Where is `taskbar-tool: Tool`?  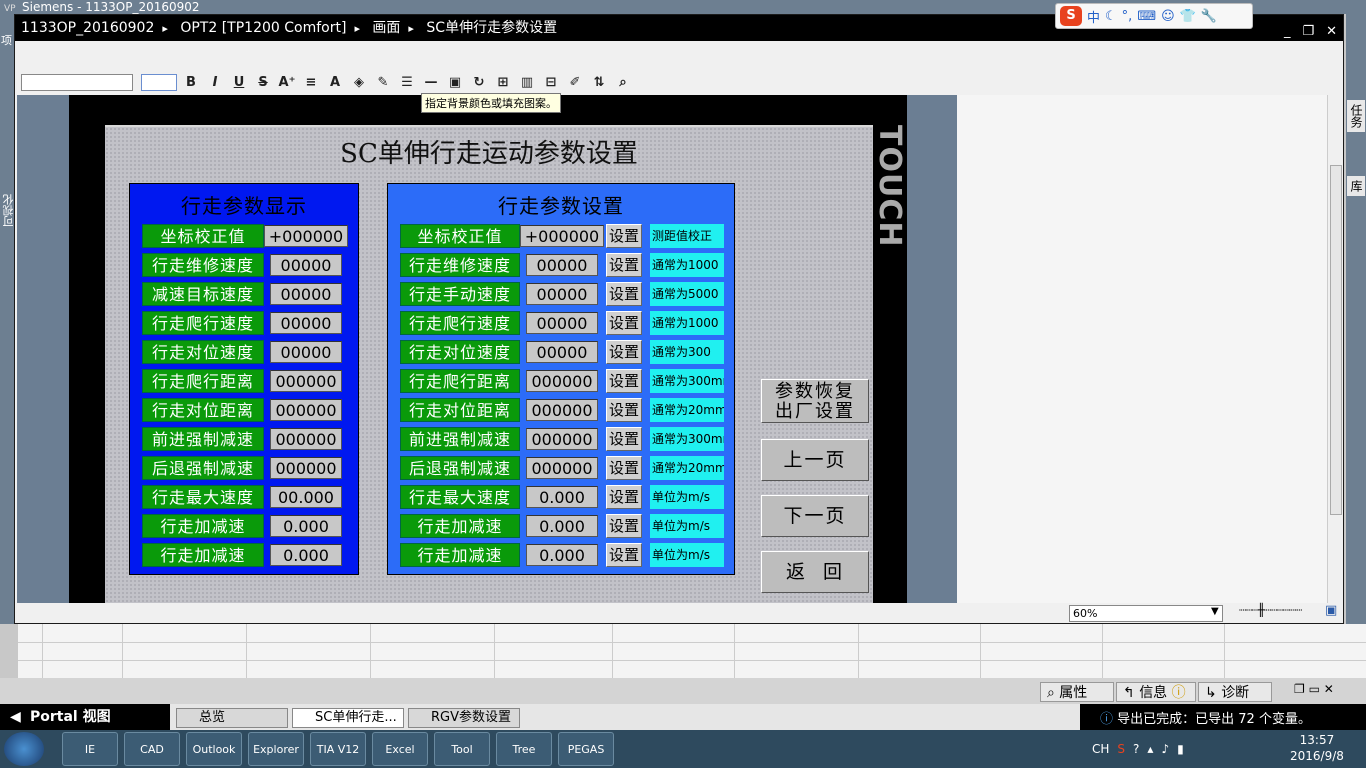 taskbar-tool: Tool is located at coordinates (462, 749).